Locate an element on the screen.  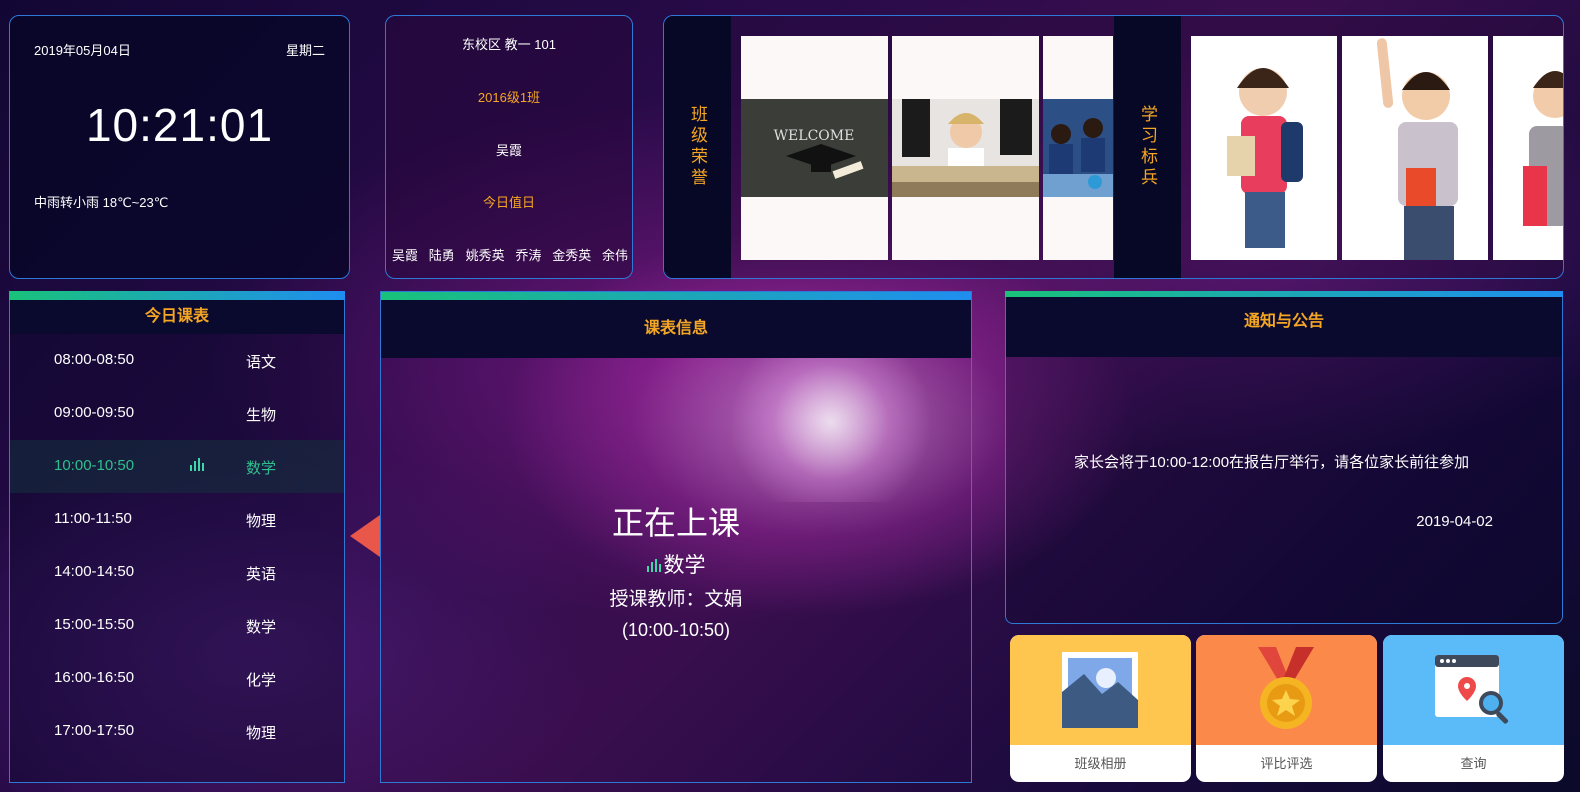
search-location-icon is located at coordinates (1472, 689).